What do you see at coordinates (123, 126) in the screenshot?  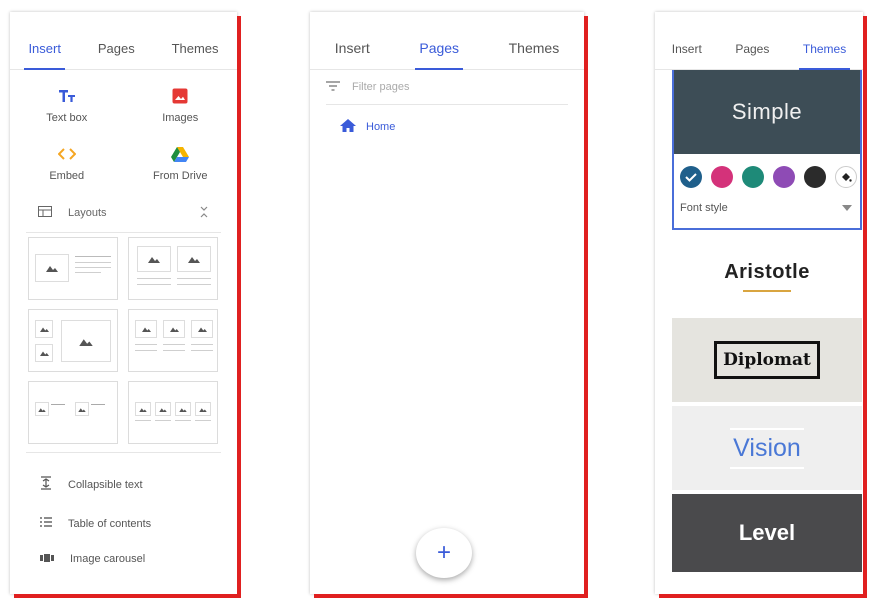 I see `insert-grid: Text box Images Embed From Drive` at bounding box center [123, 126].